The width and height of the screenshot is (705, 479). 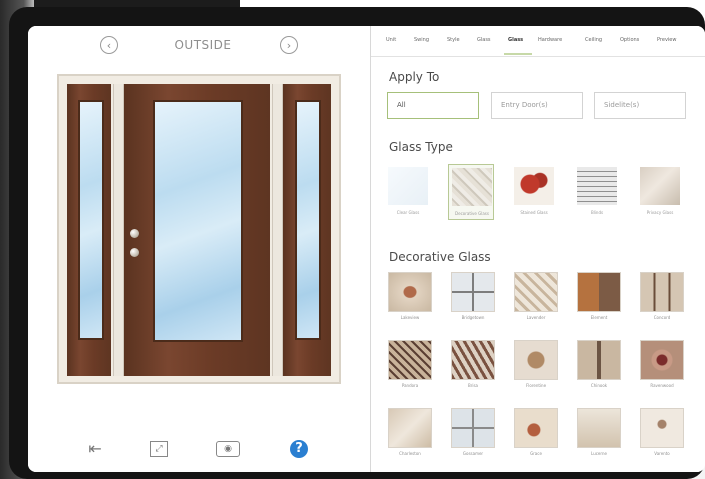 What do you see at coordinates (640, 105) in the screenshot?
I see `apply-to-sidelites: Sidelite(s)` at bounding box center [640, 105].